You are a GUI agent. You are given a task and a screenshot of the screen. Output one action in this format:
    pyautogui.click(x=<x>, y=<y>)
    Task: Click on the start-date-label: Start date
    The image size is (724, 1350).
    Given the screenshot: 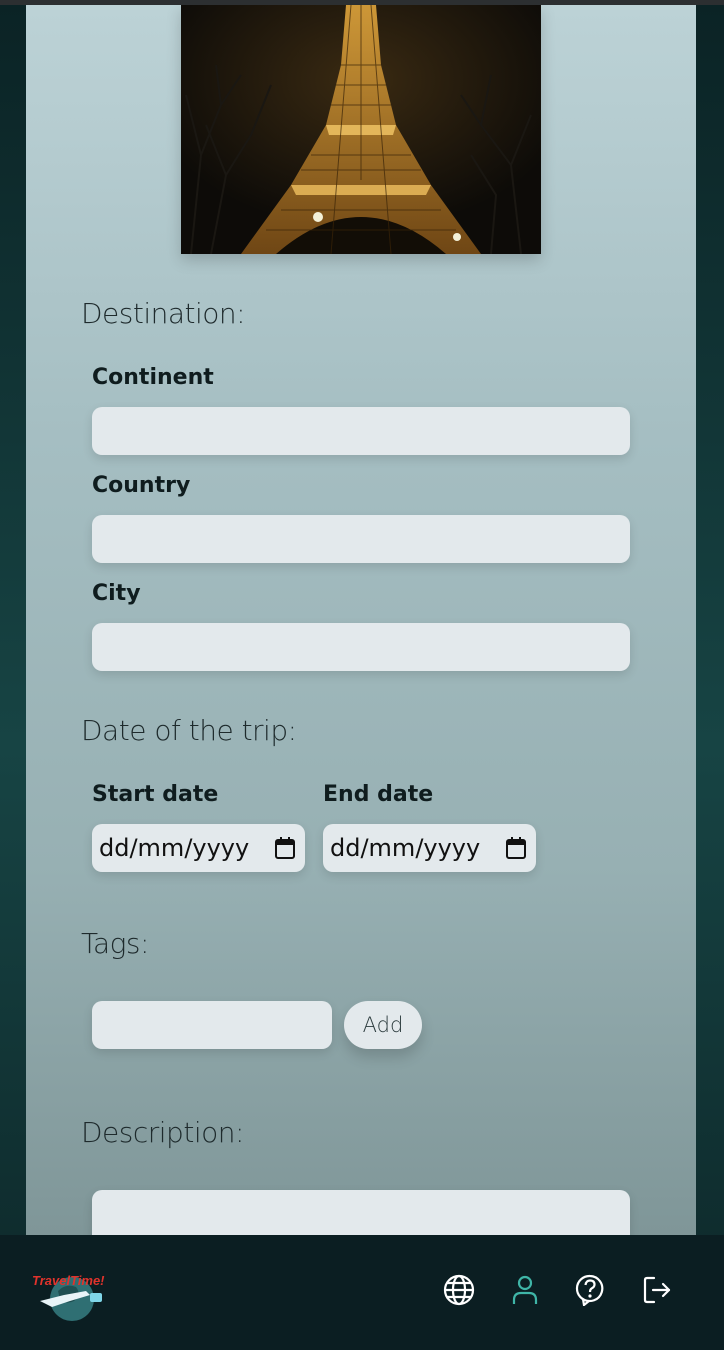 What is the action you would take?
    pyautogui.click(x=155, y=794)
    